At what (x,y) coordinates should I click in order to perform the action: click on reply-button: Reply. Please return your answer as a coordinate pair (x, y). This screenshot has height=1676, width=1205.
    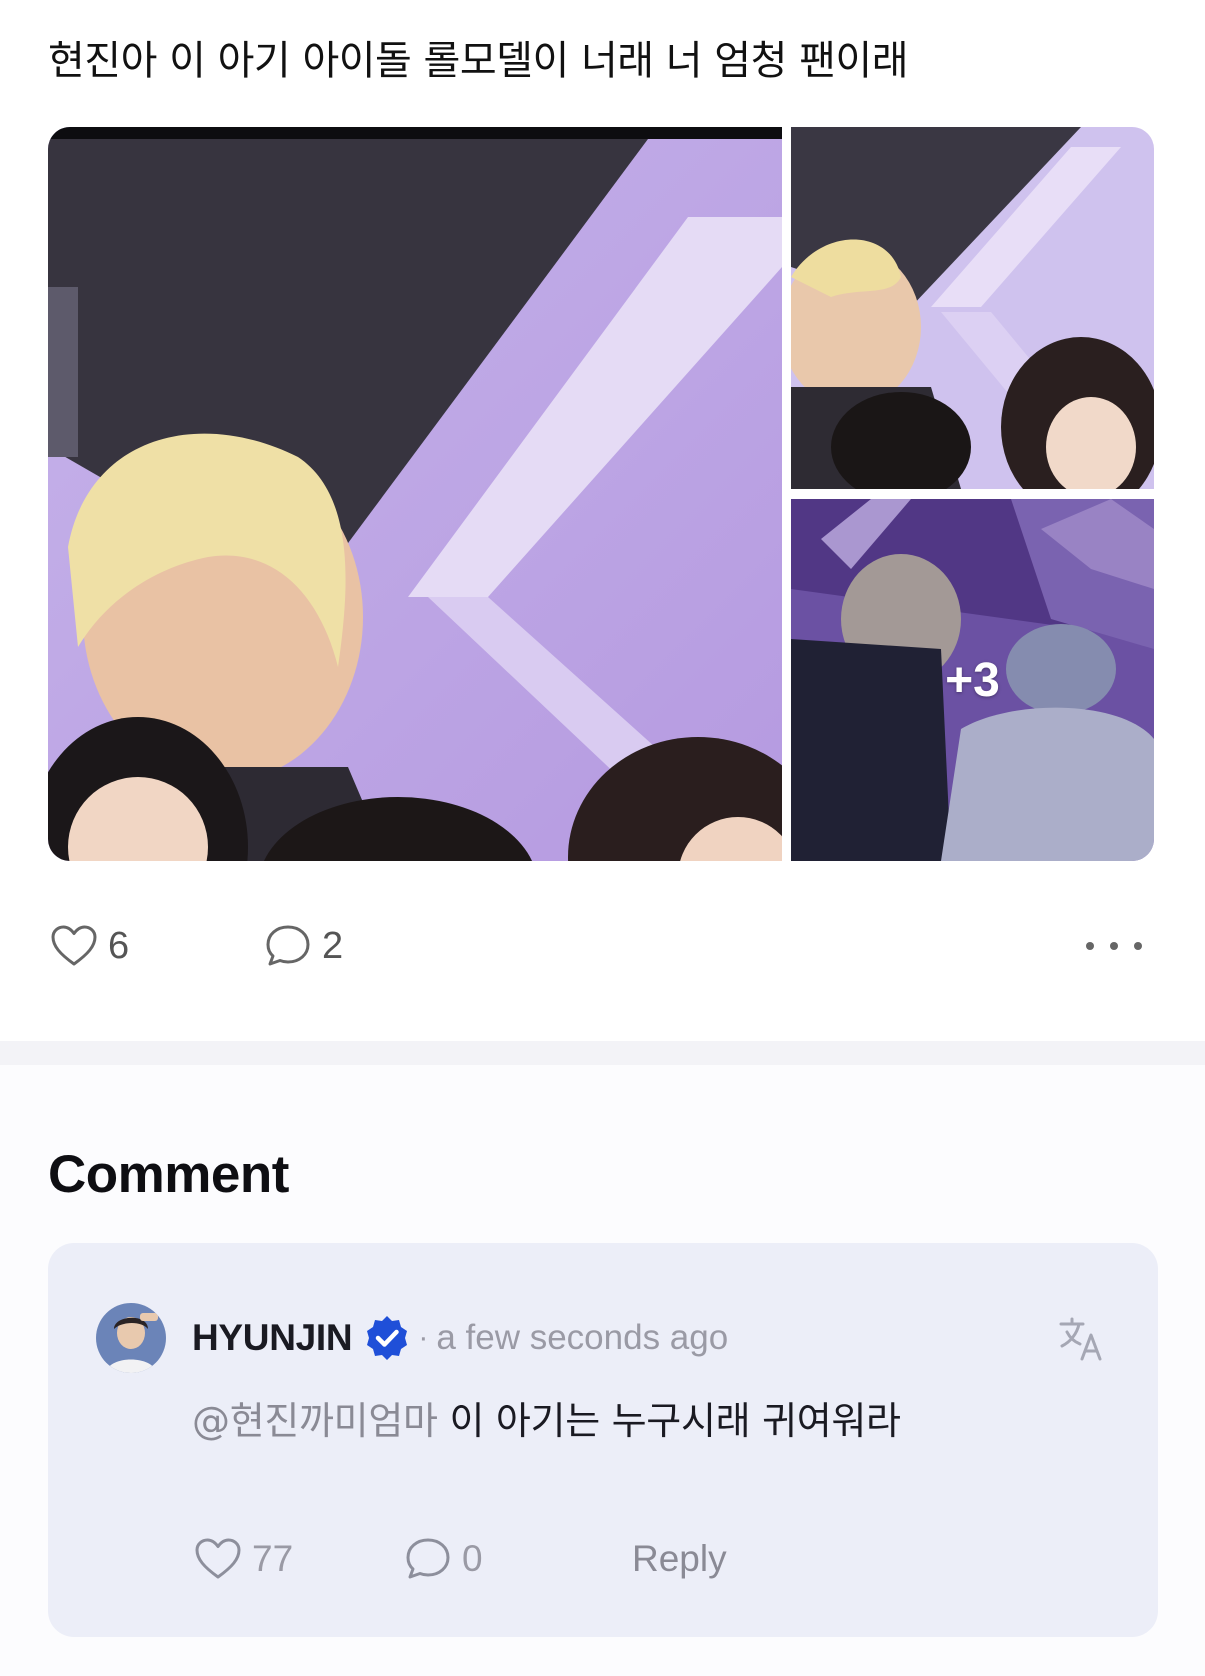
    Looking at the image, I should click on (679, 1559).